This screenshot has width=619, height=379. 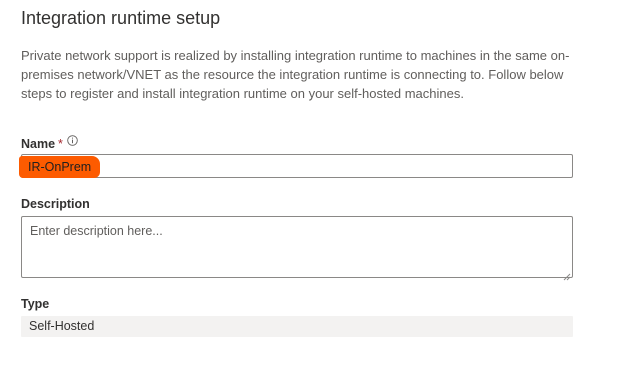 What do you see at coordinates (62, 326) in the screenshot?
I see `type-value: Self-Hosted` at bounding box center [62, 326].